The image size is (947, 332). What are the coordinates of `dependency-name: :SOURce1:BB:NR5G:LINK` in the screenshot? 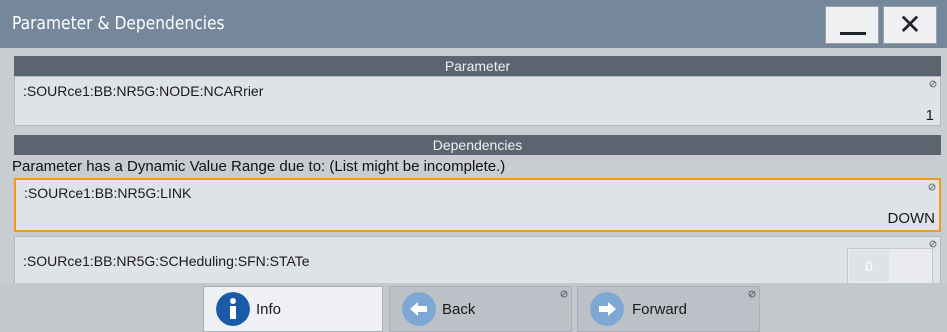 It's located at (108, 193).